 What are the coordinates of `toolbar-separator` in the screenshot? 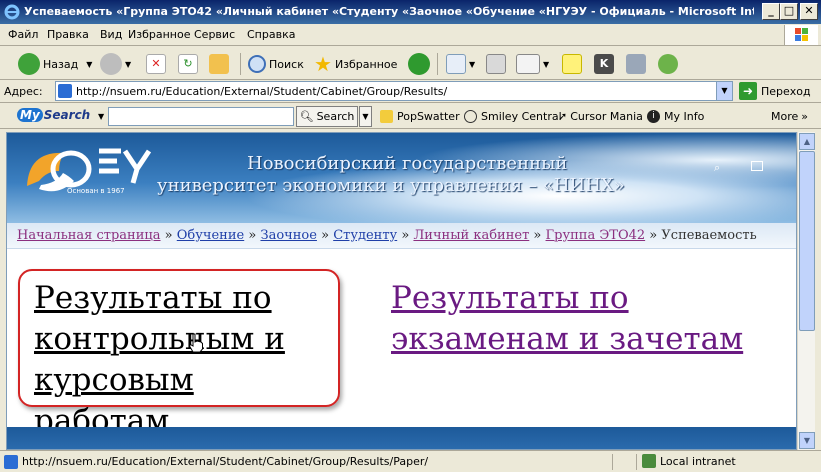 It's located at (437, 64).